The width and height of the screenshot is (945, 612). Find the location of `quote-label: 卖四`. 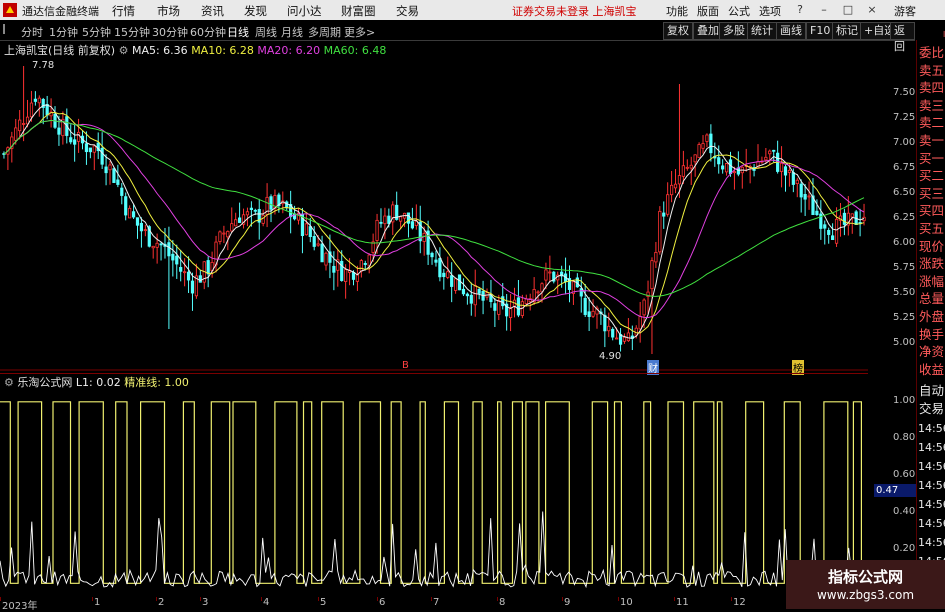

quote-label: 卖四 is located at coordinates (932, 88).